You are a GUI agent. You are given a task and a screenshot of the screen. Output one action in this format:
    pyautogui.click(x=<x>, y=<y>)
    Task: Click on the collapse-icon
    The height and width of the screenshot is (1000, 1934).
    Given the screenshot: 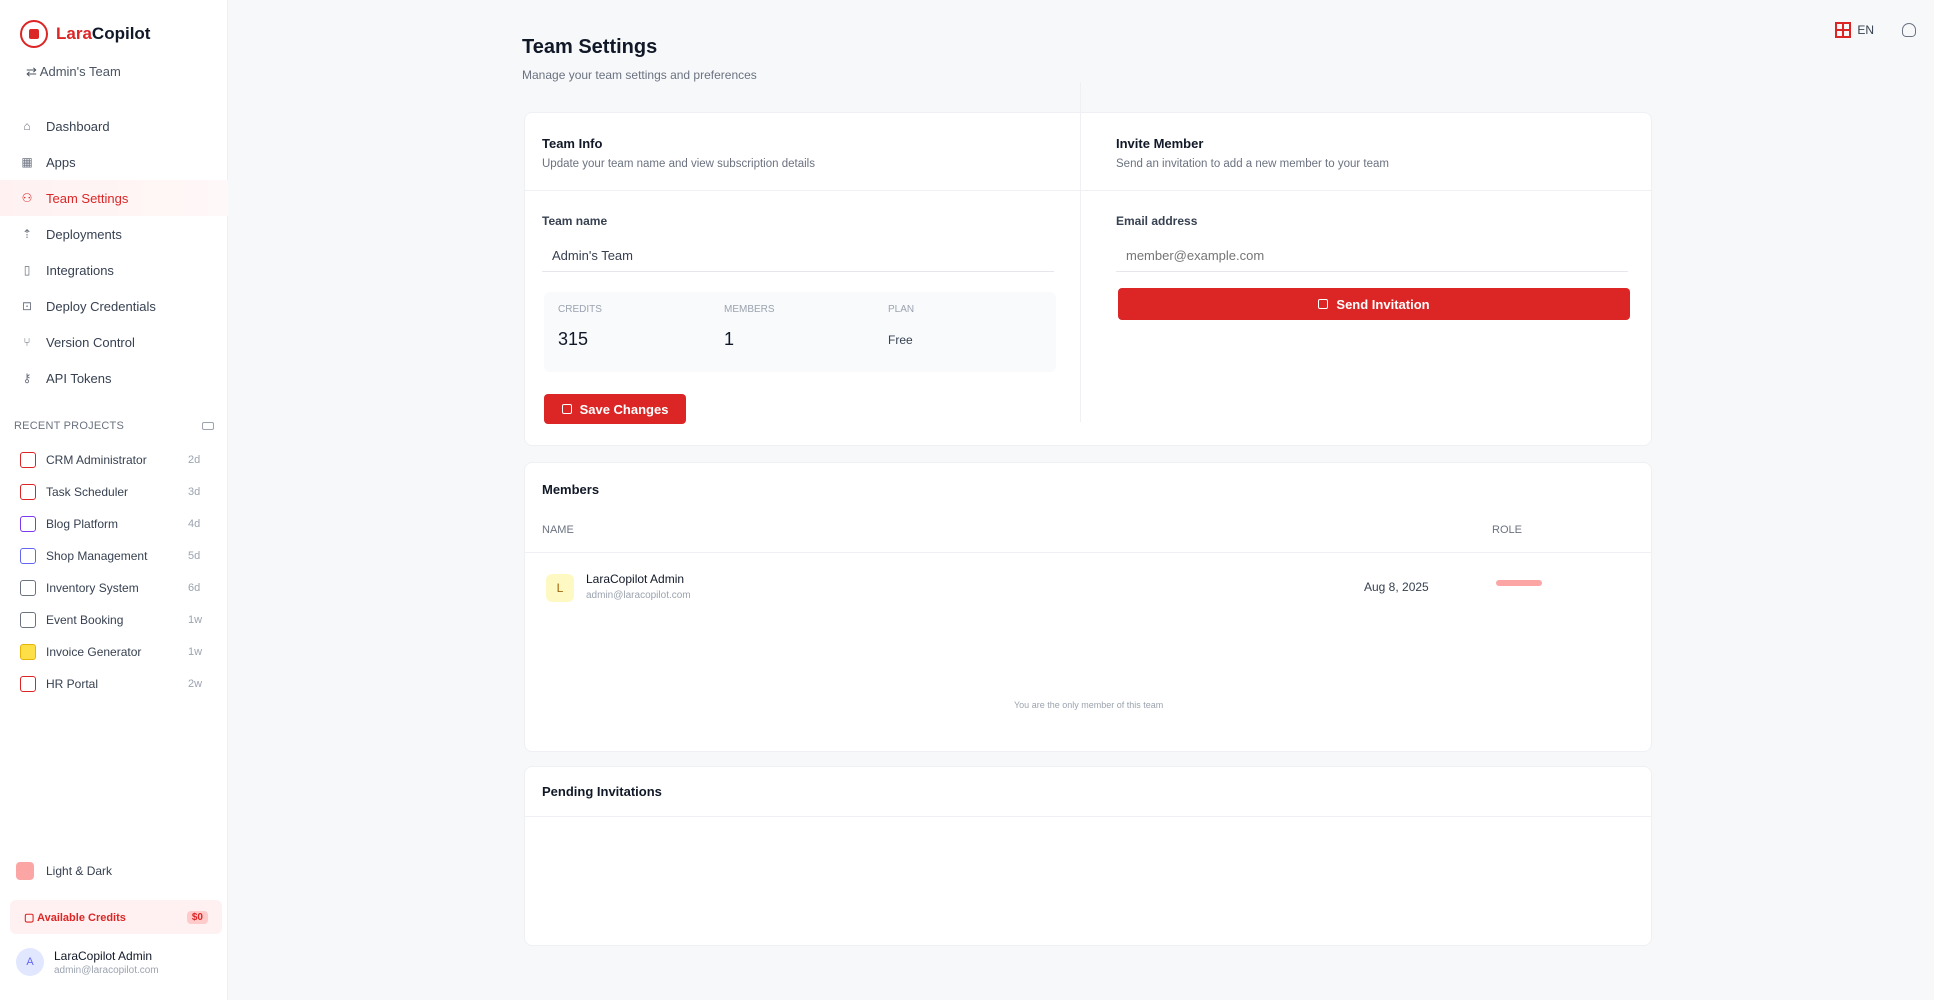 What is the action you would take?
    pyautogui.click(x=208, y=426)
    